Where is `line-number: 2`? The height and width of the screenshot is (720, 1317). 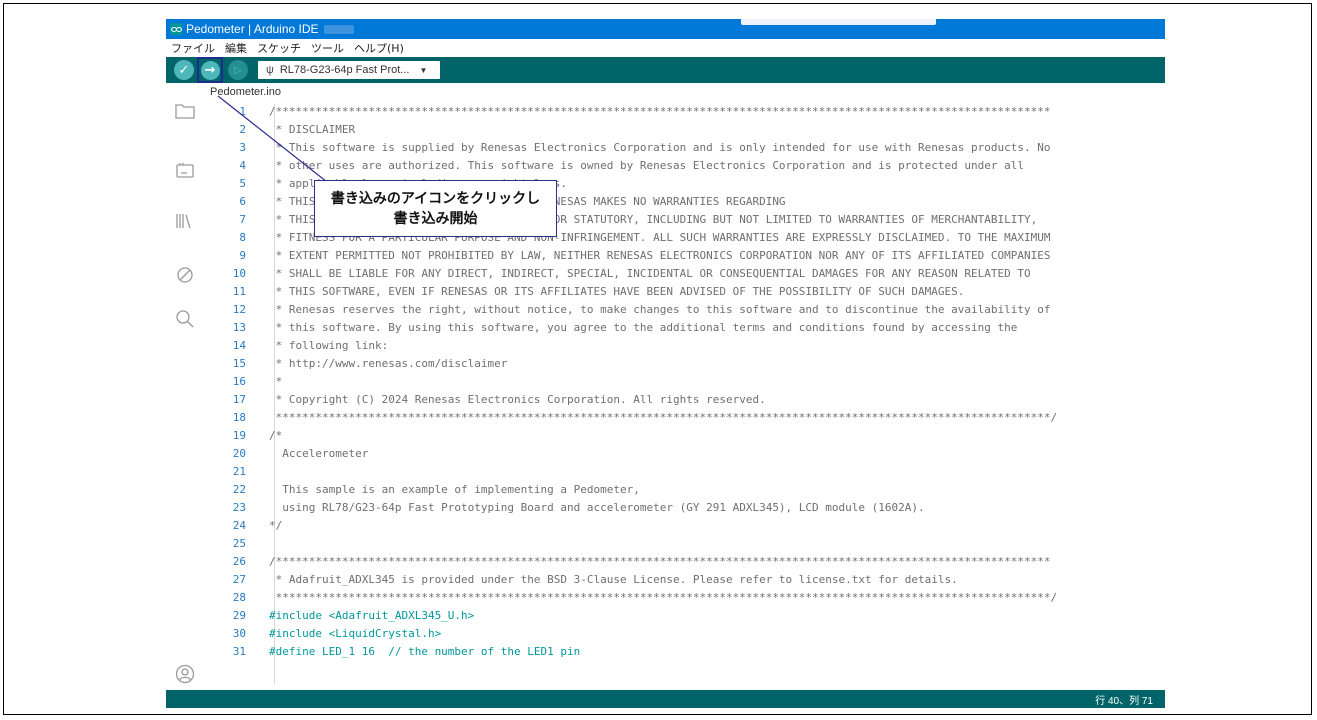
line-number: 2 is located at coordinates (242, 129).